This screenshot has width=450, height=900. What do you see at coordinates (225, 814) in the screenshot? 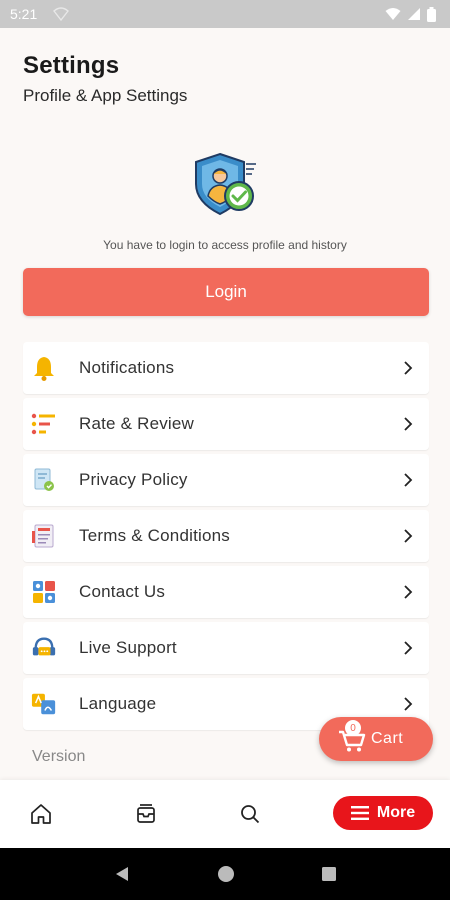
I see `bottom-nav: More` at bounding box center [225, 814].